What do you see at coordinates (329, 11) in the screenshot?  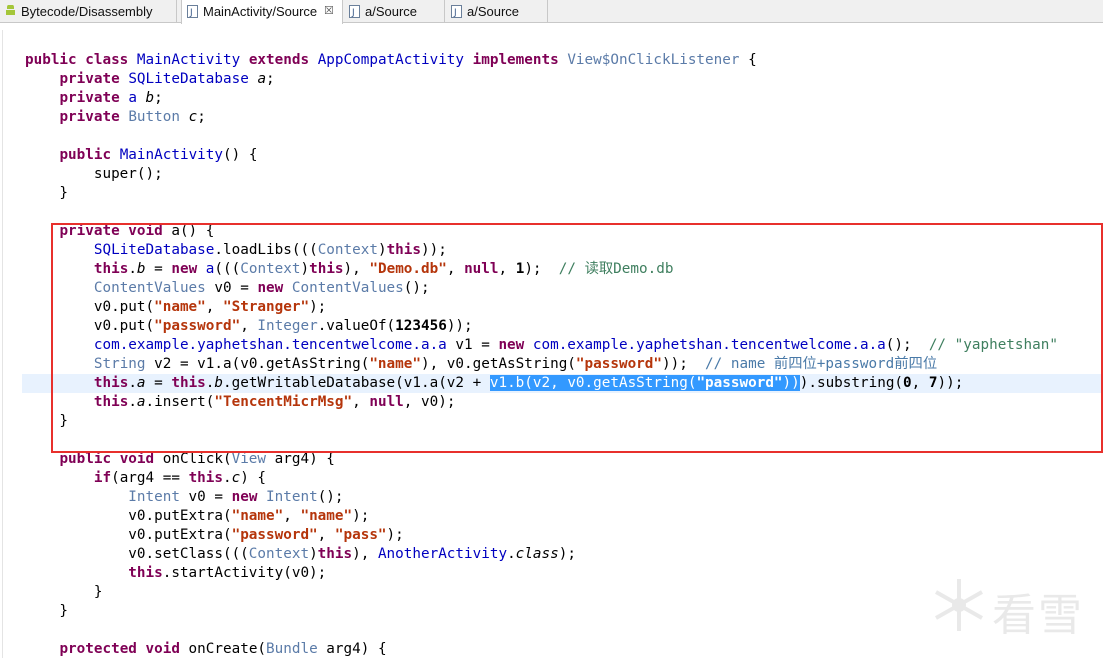 I see `close-tab-icon: ☒` at bounding box center [329, 11].